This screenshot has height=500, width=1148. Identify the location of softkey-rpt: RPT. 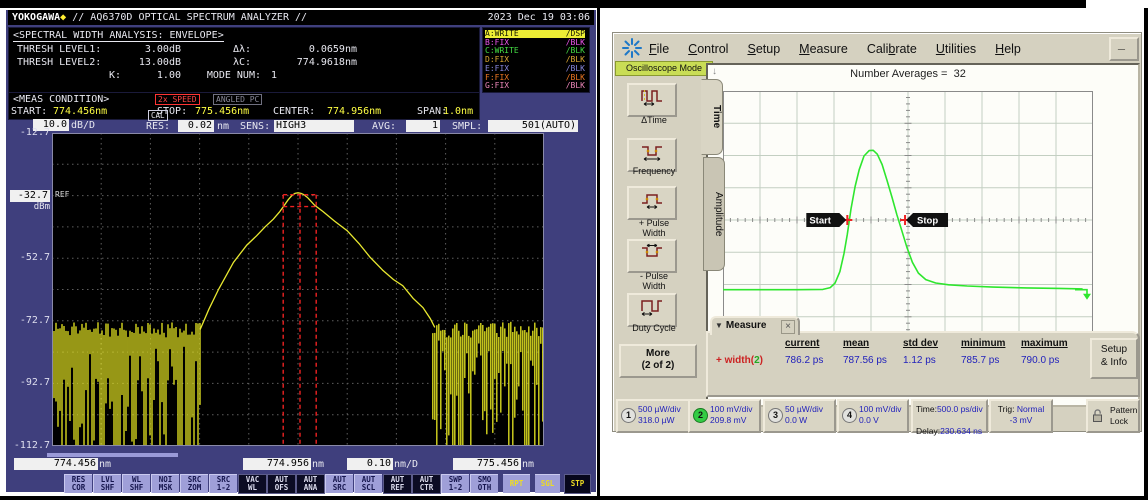
(516, 483).